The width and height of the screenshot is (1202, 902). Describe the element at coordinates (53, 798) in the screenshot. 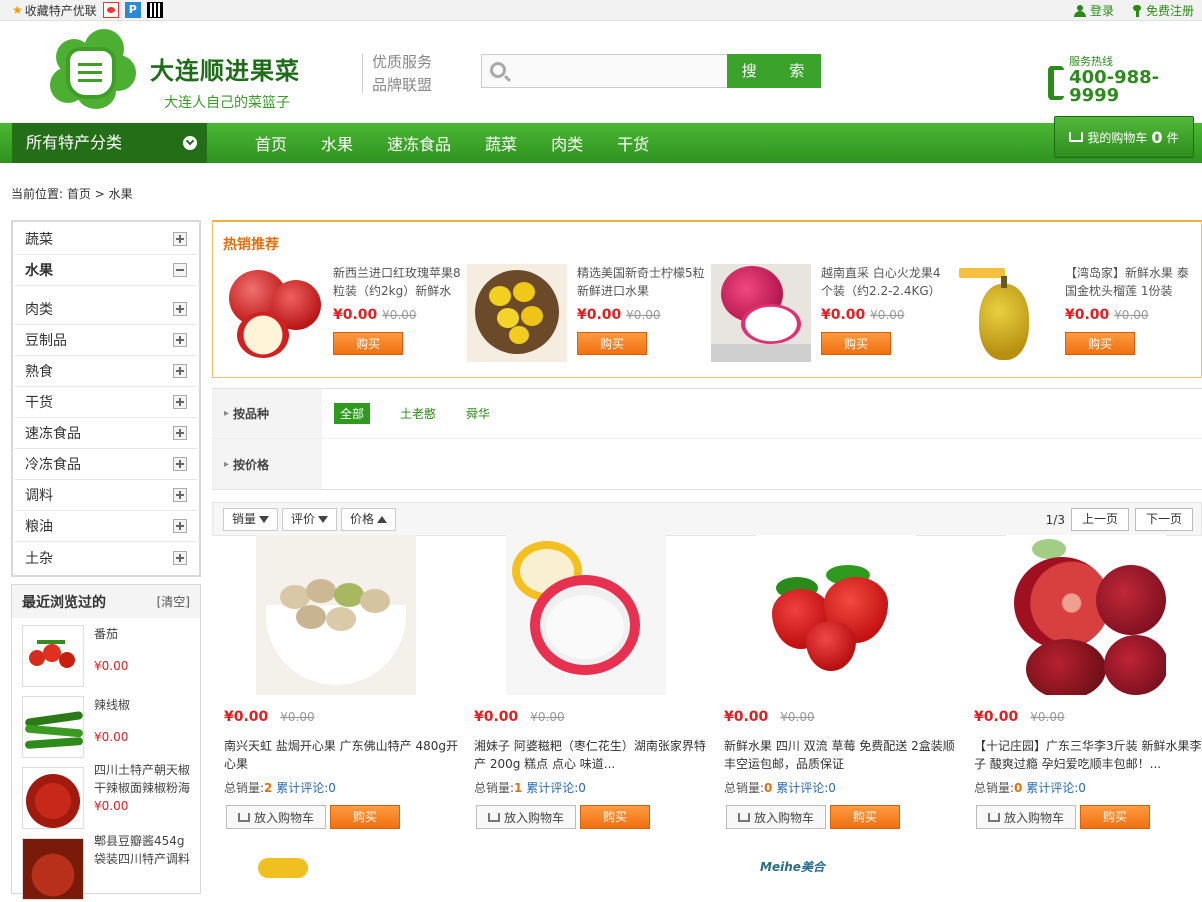

I see `chili-powder-image` at that location.